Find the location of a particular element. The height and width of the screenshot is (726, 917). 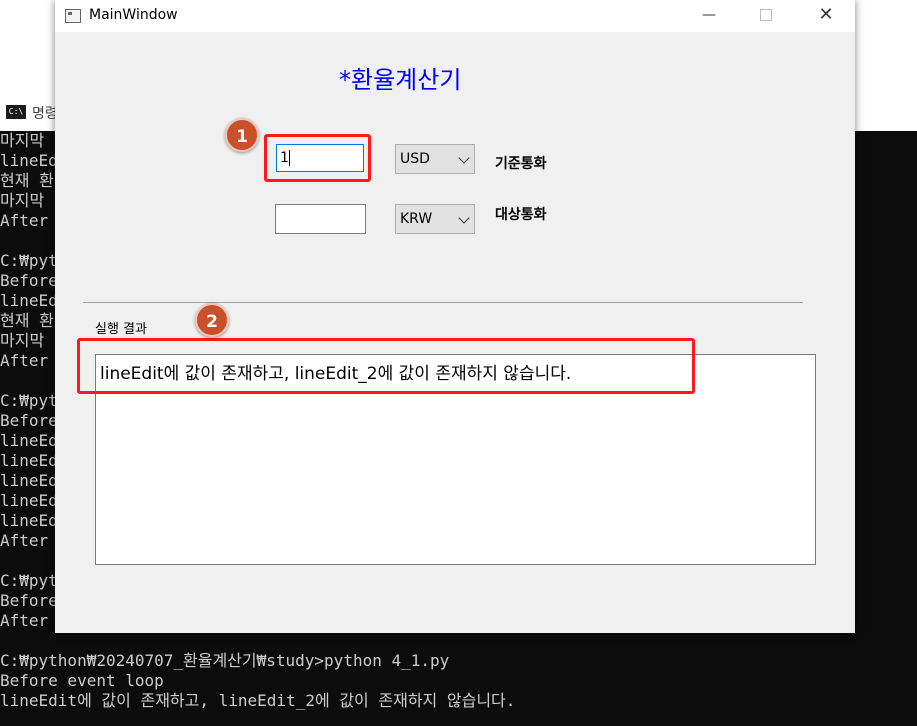

minimize-button: — is located at coordinates (709, 16).